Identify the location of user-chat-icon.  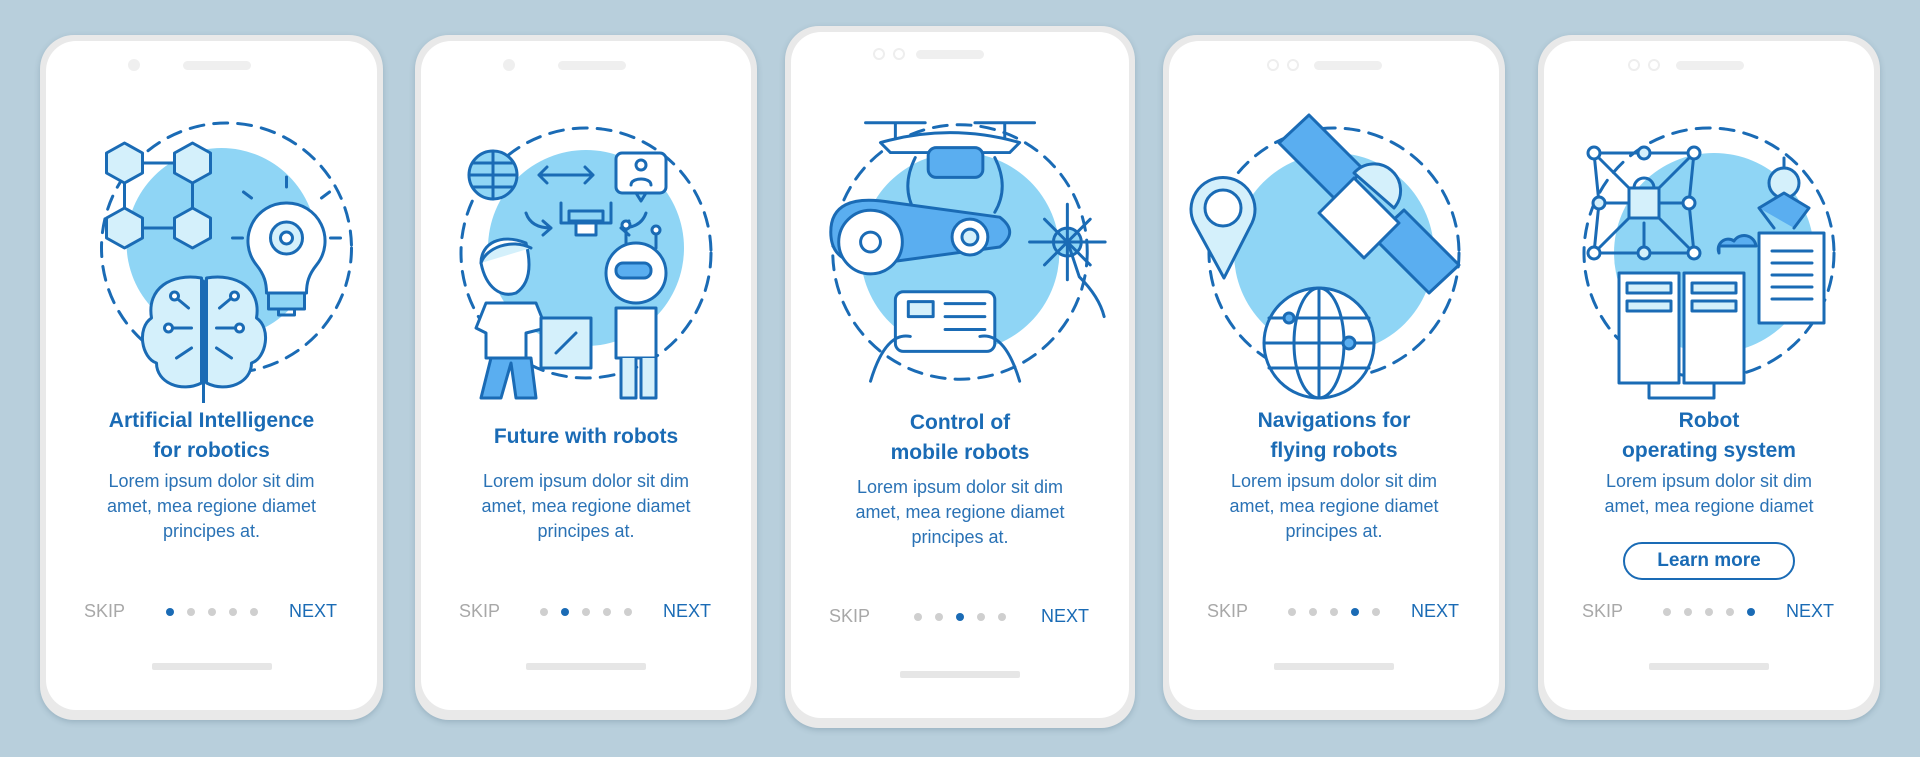
(641, 177).